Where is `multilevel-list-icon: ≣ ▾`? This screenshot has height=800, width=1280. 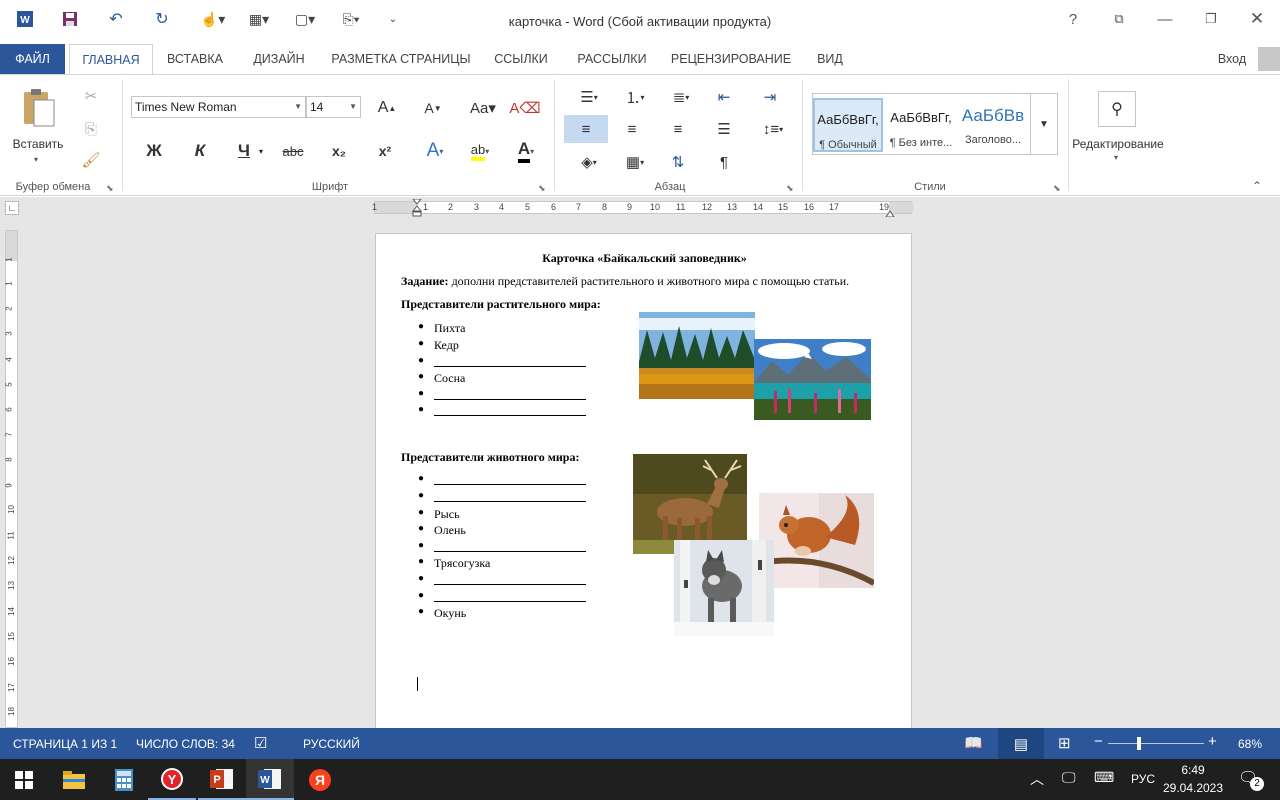 multilevel-list-icon: ≣ ▾ is located at coordinates (681, 97).